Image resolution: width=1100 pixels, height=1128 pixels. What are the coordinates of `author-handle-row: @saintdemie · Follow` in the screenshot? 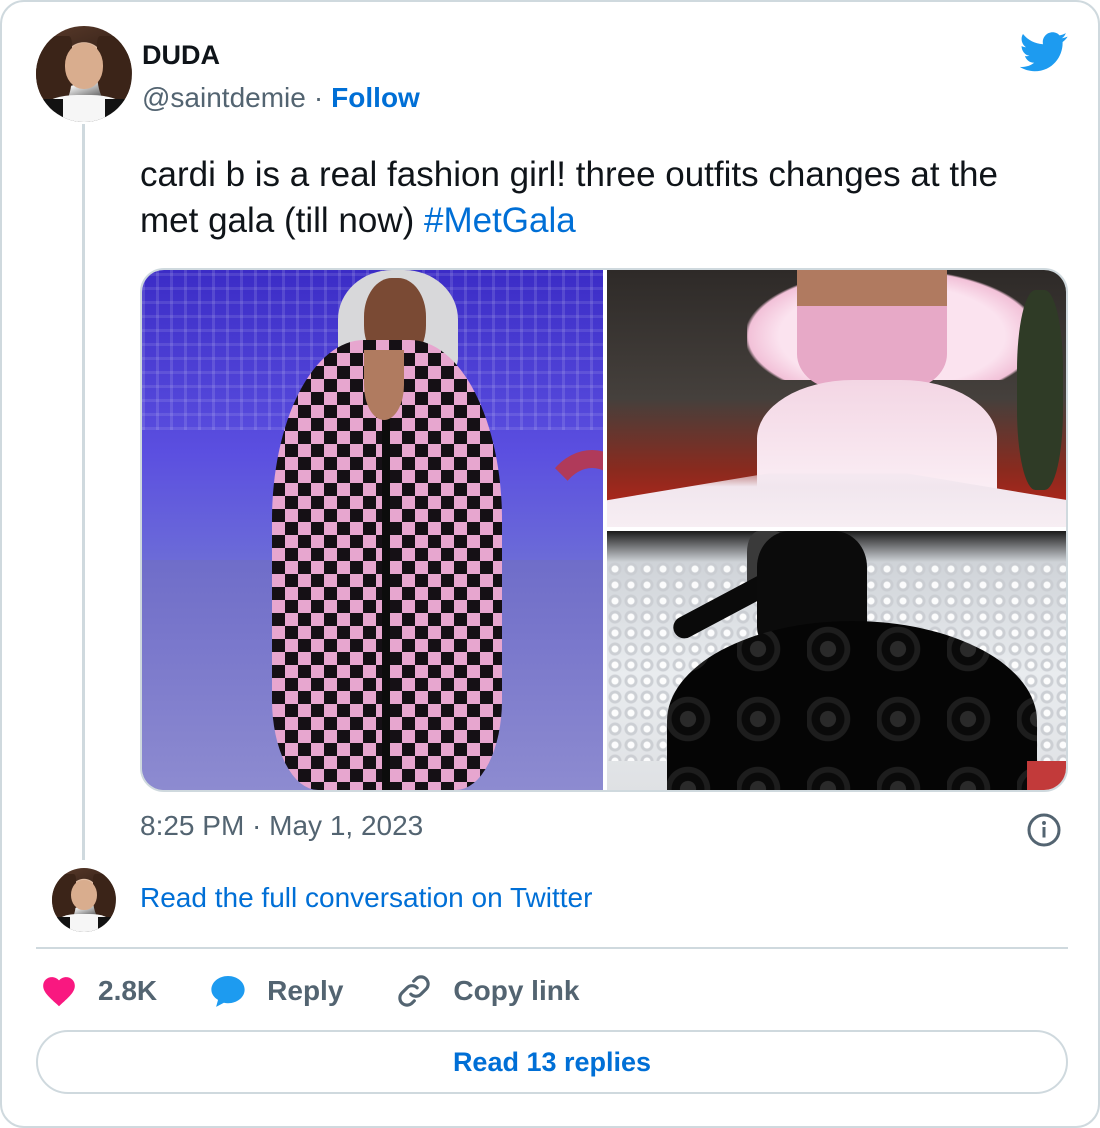 It's located at (281, 98).